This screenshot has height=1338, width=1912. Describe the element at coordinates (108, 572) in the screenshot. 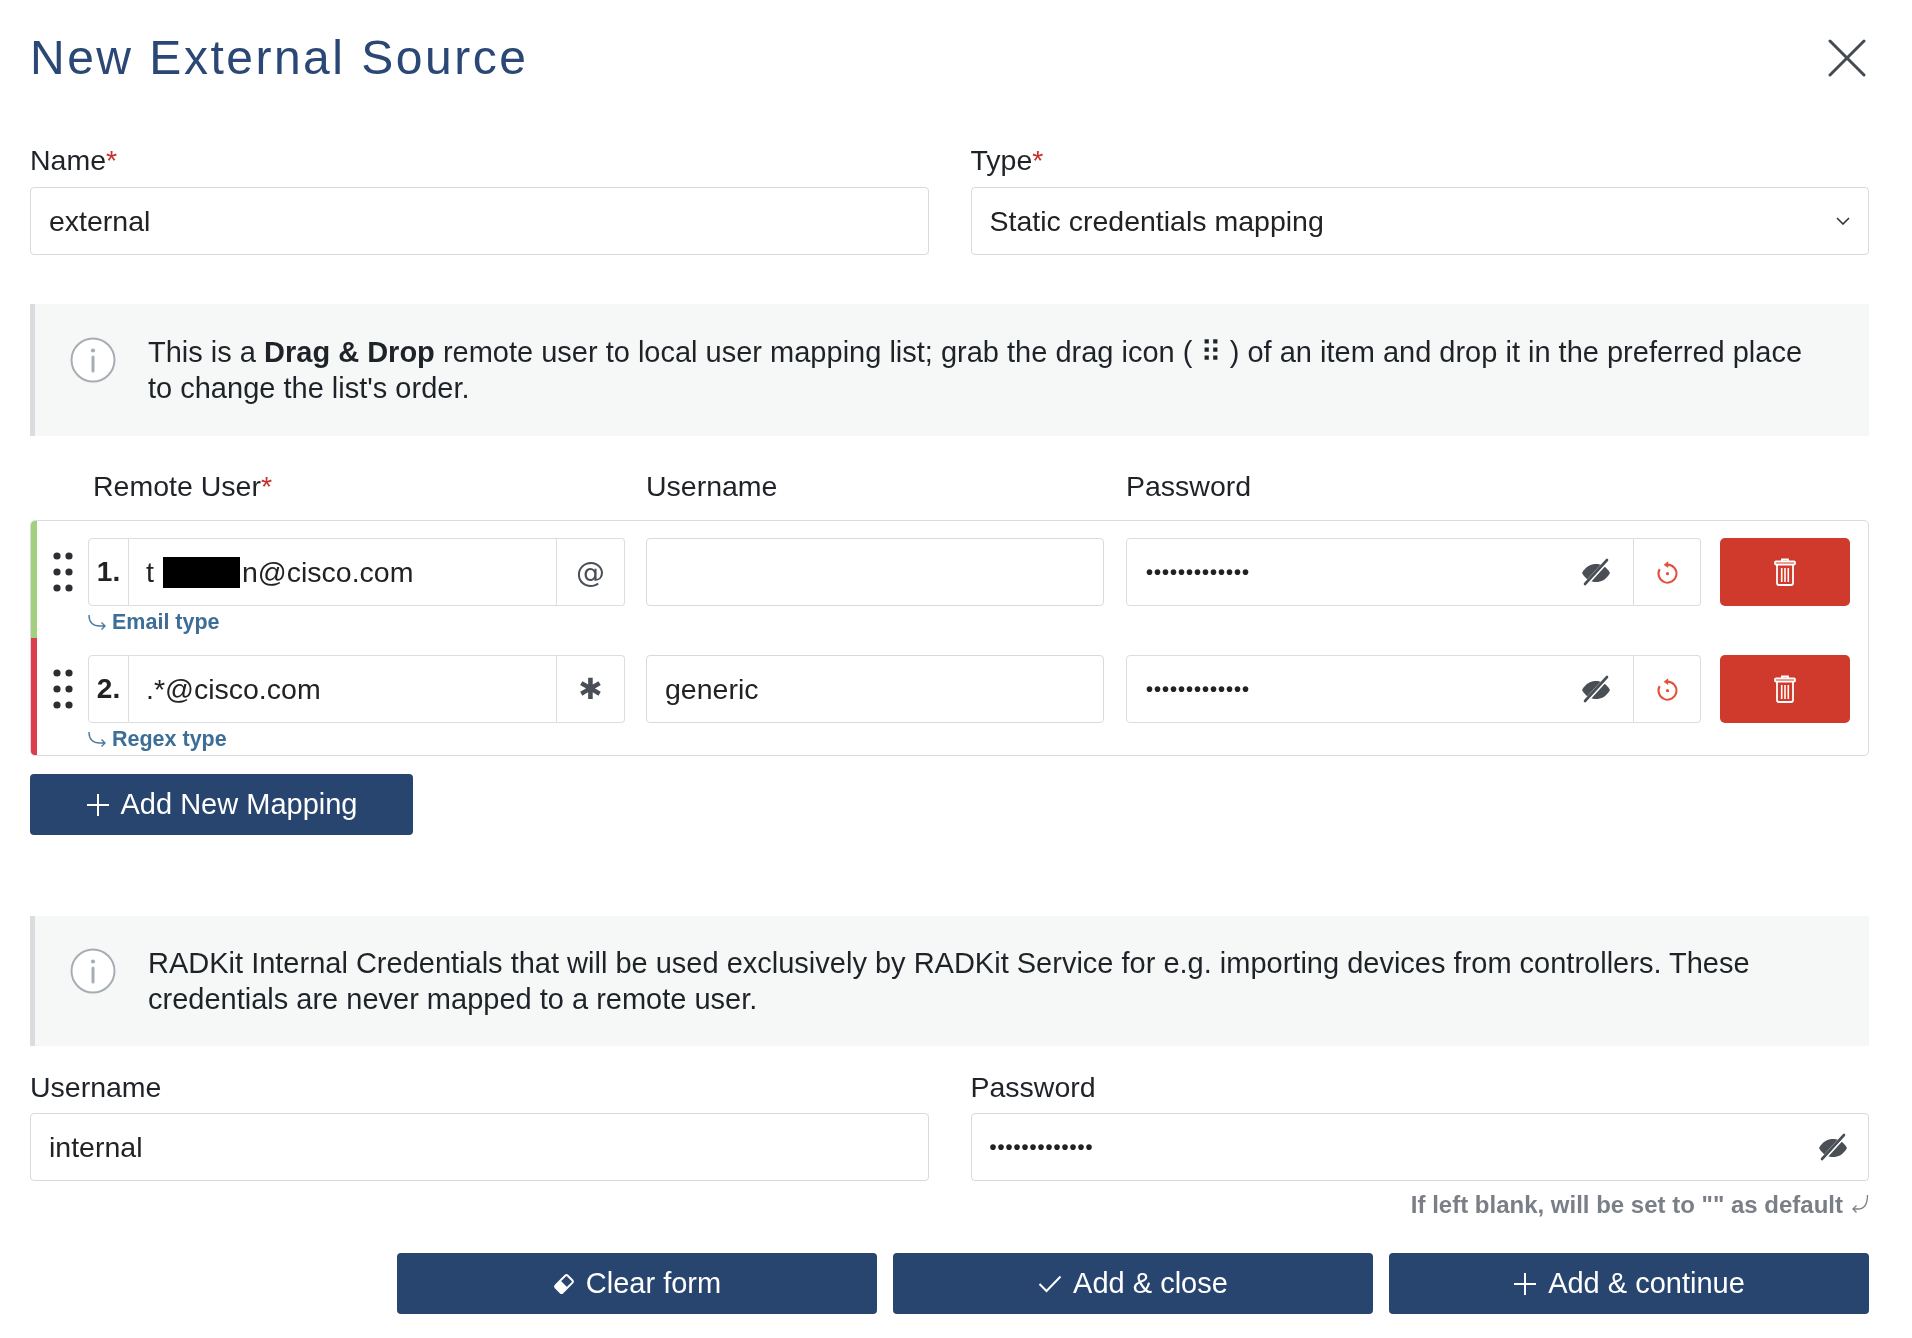

I see `row-number: 1.` at that location.